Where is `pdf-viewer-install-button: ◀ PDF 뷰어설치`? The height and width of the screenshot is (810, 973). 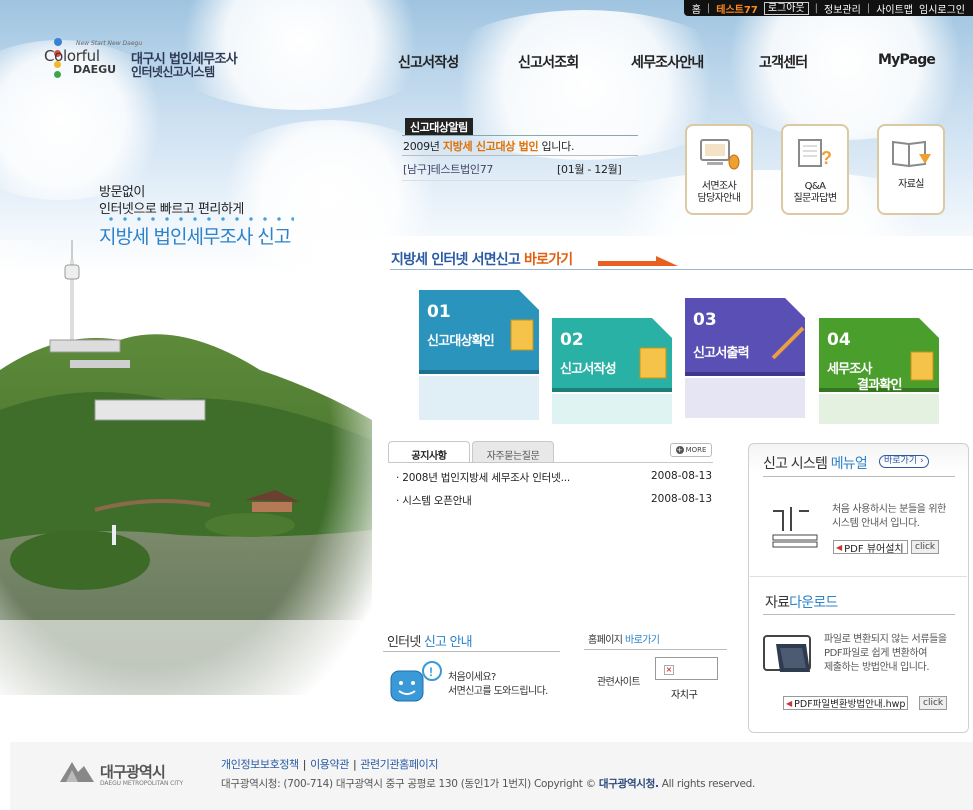 pdf-viewer-install-button: ◀ PDF 뷰어설치 is located at coordinates (870, 547).